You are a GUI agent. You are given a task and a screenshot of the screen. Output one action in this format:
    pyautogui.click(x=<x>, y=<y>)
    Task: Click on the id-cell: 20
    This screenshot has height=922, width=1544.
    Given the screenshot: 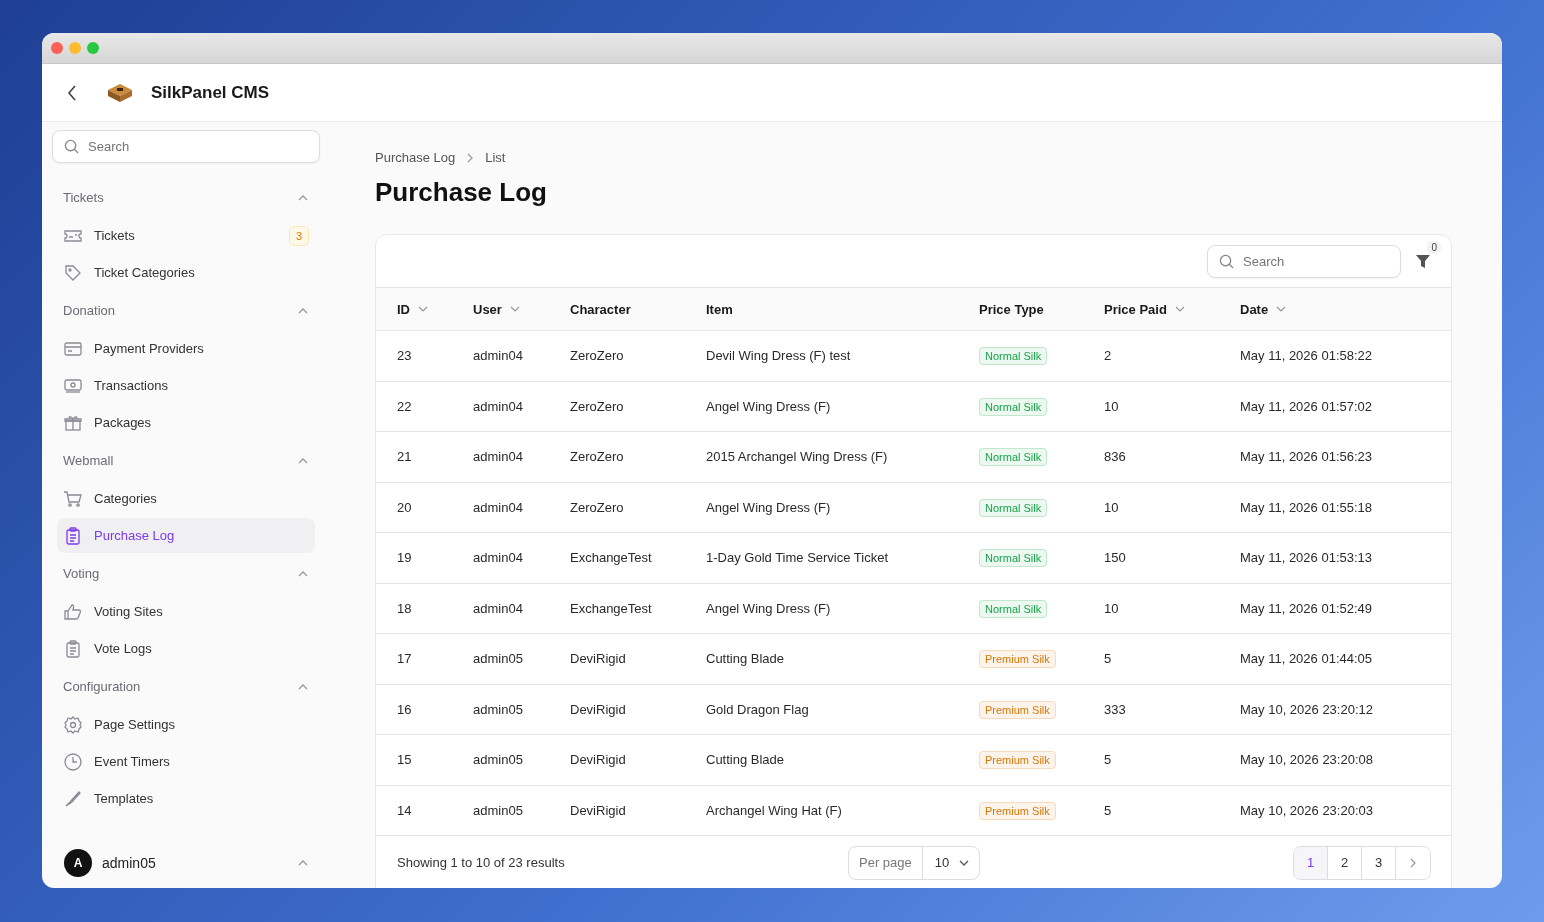 What is the action you would take?
    pyautogui.click(x=404, y=507)
    